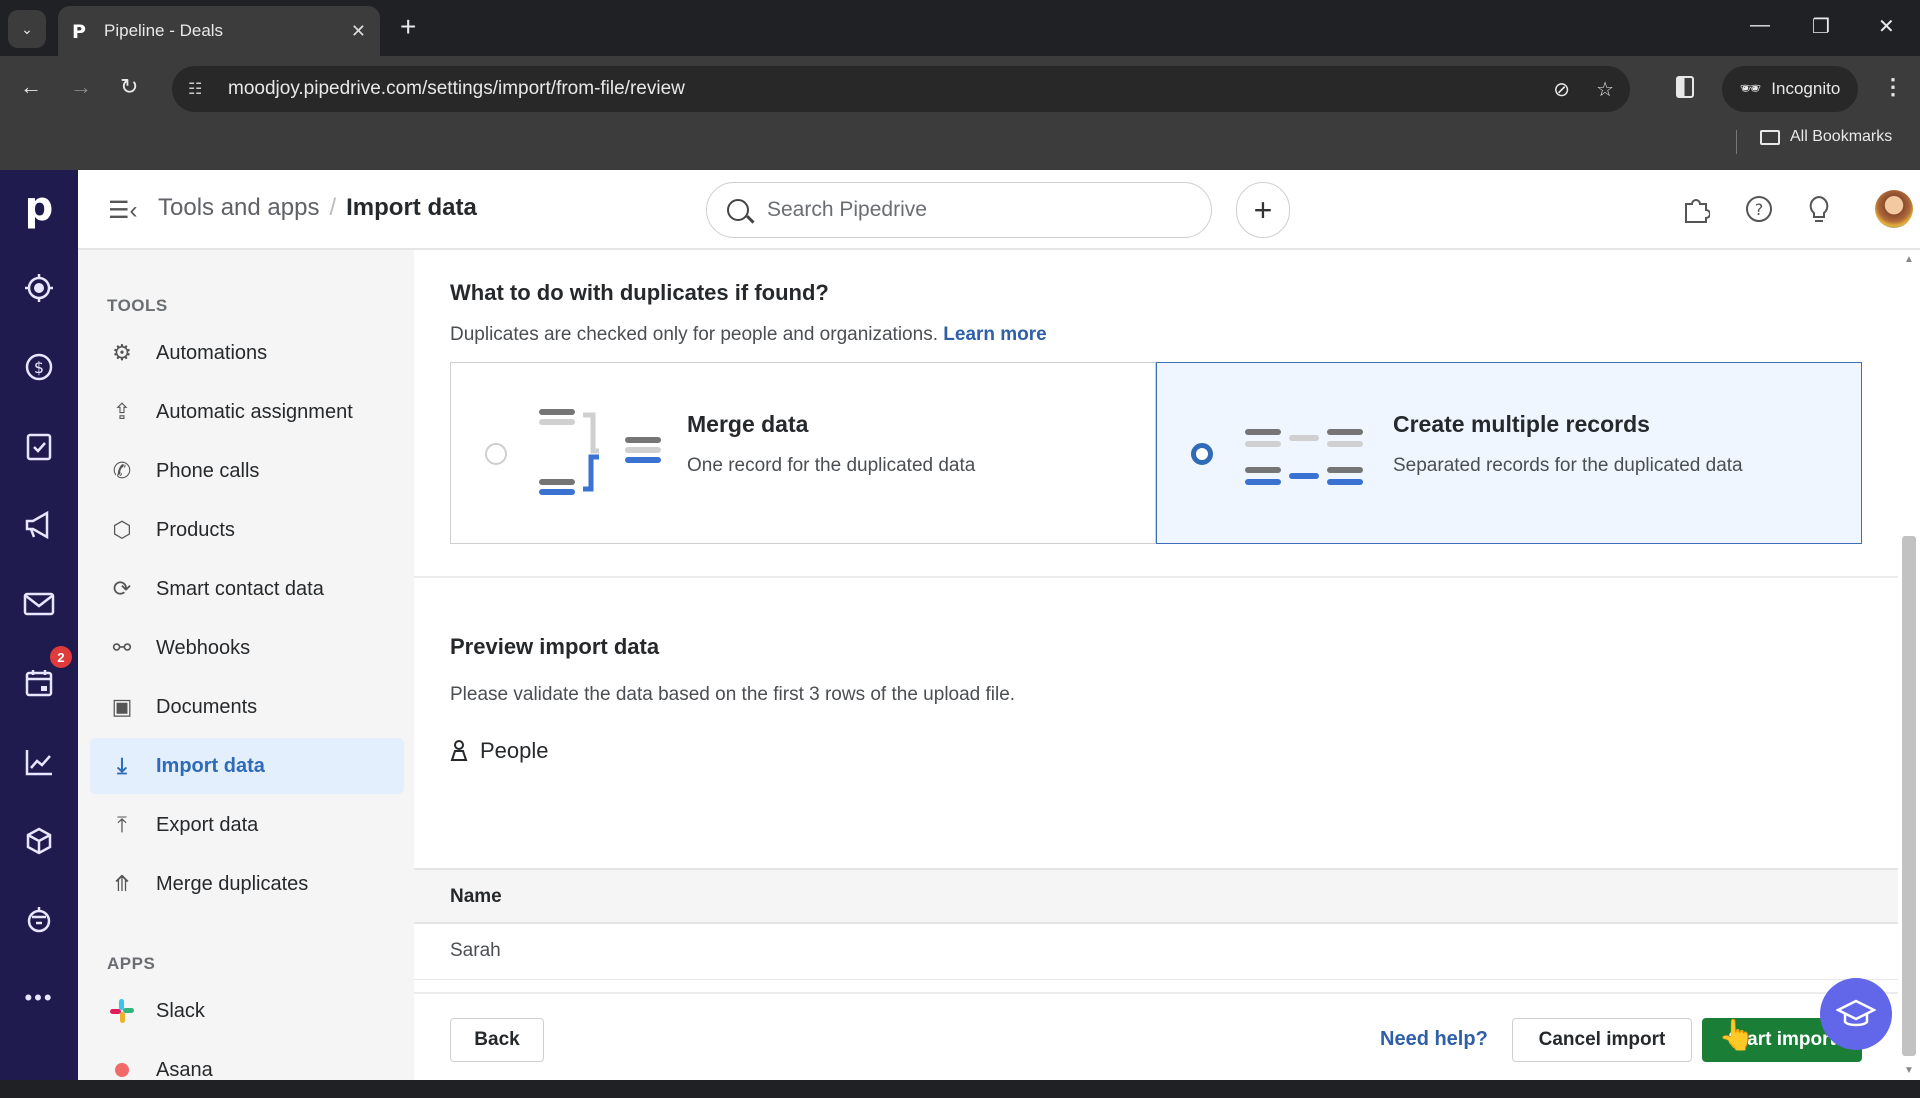  I want to click on all-bookmarks-button: All Bookmarks, so click(1826, 137).